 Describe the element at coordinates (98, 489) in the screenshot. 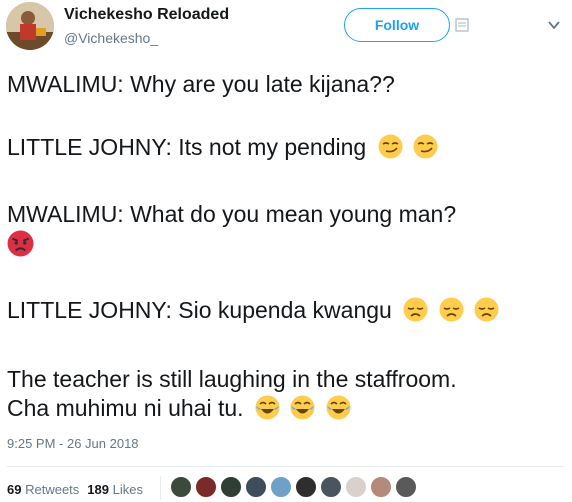

I see `likes-count: 189` at that location.